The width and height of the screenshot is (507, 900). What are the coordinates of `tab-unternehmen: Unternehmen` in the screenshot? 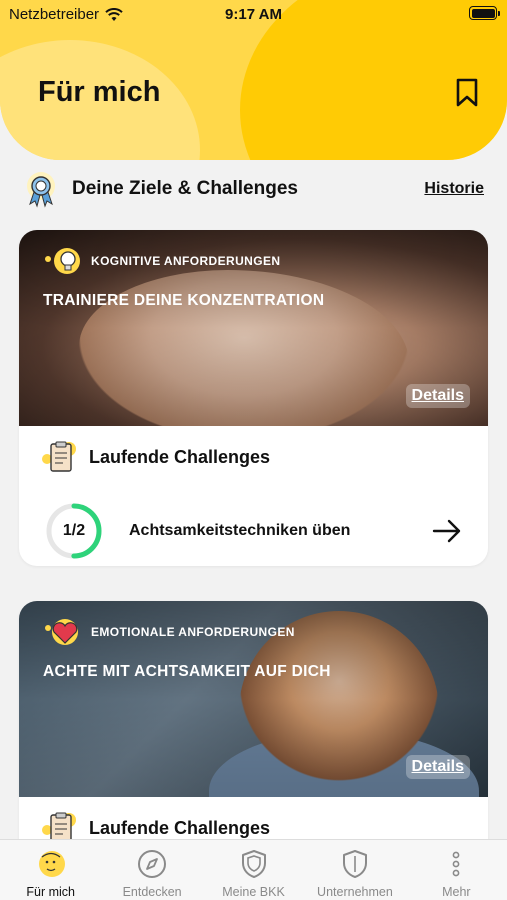 It's located at (354, 870).